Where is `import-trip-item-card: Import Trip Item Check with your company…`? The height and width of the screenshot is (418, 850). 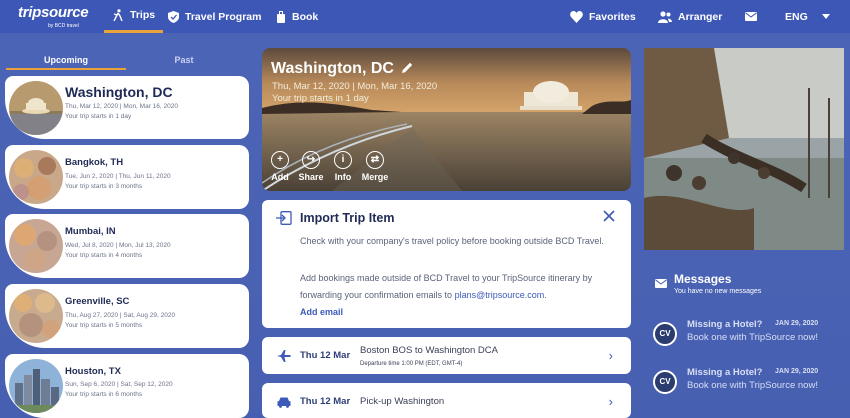 import-trip-item-card: Import Trip Item Check with your company… is located at coordinates (446, 264).